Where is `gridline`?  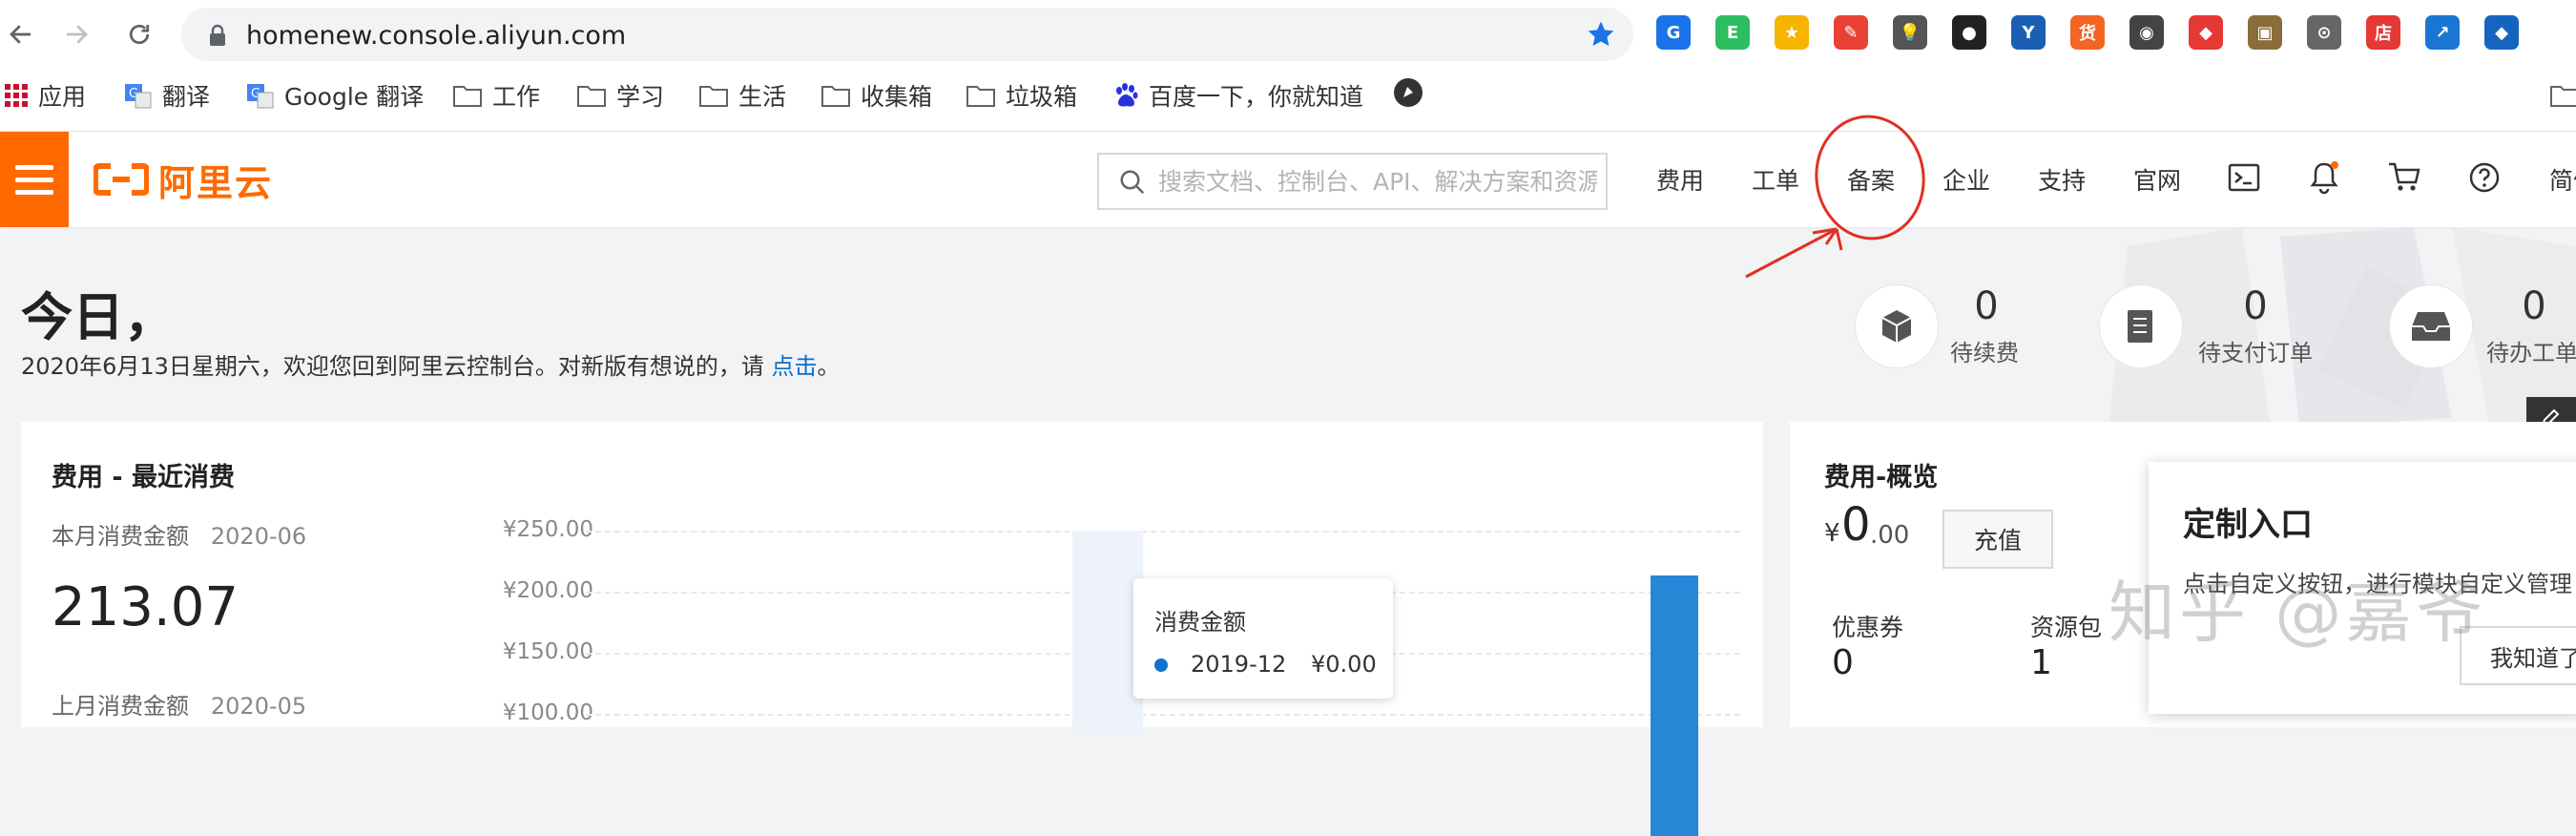 gridline is located at coordinates (1163, 532).